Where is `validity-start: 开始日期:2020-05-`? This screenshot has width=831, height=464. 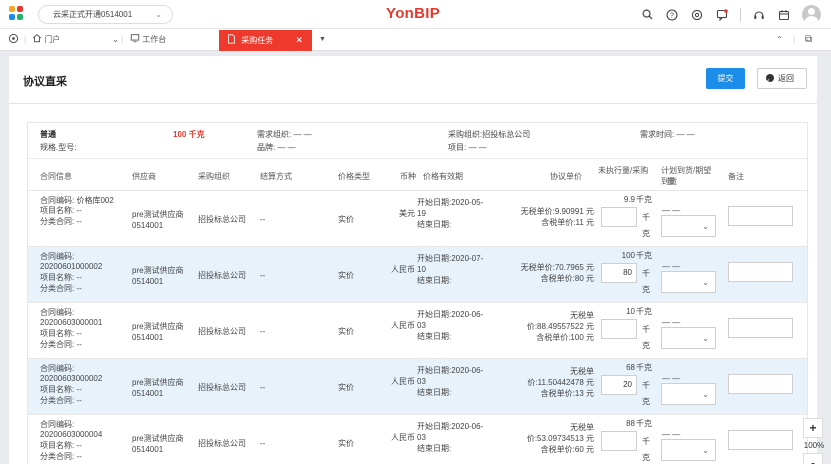 validity-start: 开始日期:2020-05- is located at coordinates (450, 202).